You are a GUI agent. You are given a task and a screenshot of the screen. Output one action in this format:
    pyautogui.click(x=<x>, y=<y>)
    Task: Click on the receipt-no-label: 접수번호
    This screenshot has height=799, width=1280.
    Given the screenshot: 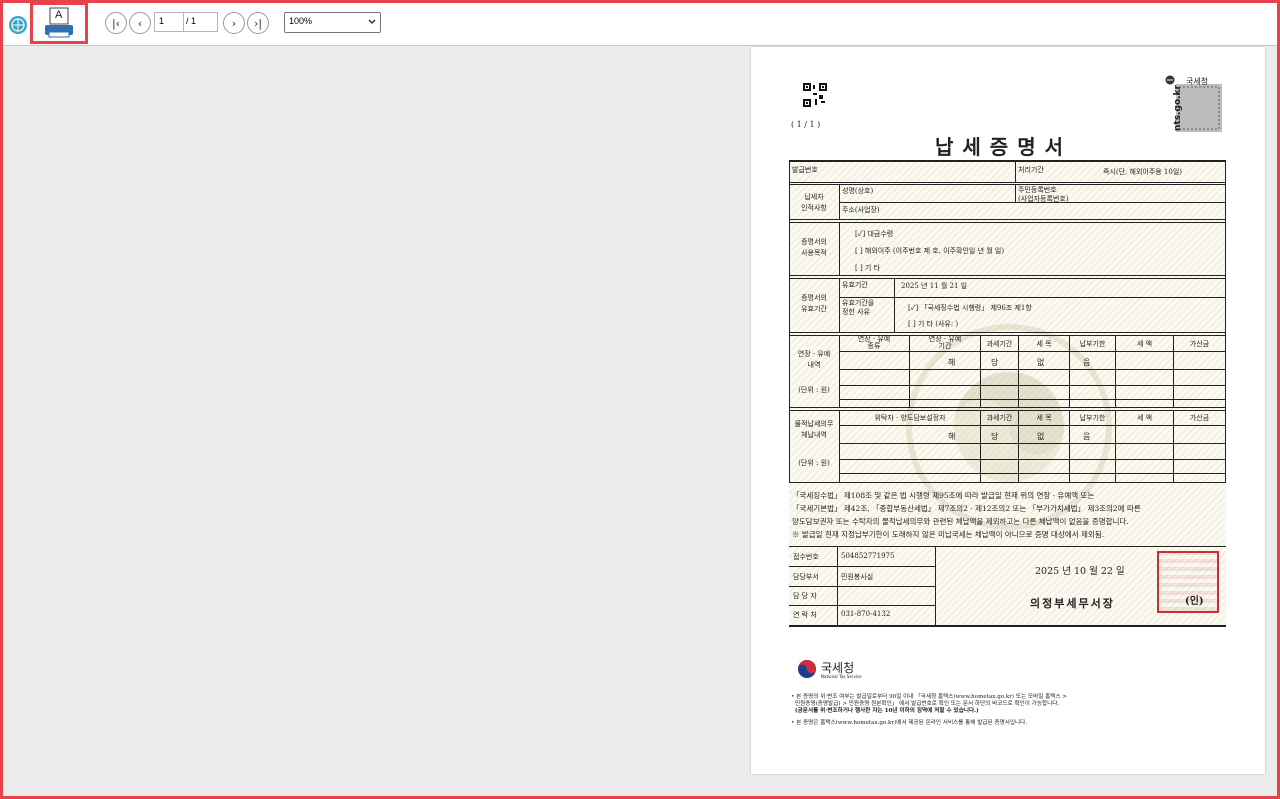 What is the action you would take?
    pyautogui.click(x=806, y=557)
    